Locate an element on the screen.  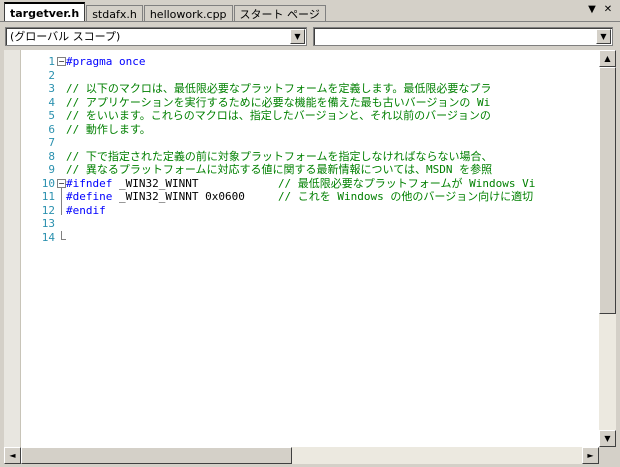
horizontal-scroll-thumb is located at coordinates (156, 455).